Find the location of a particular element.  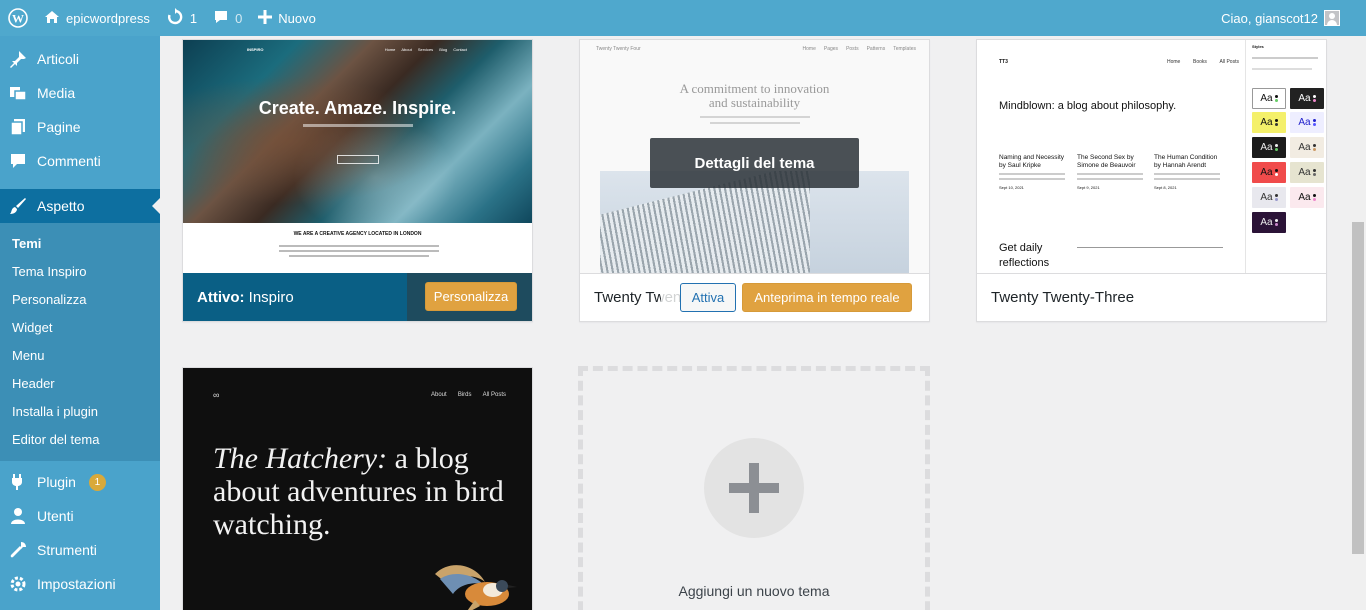

tt3-preview-heading: Mindblown: a blog about philosophy. is located at coordinates (1088, 106).